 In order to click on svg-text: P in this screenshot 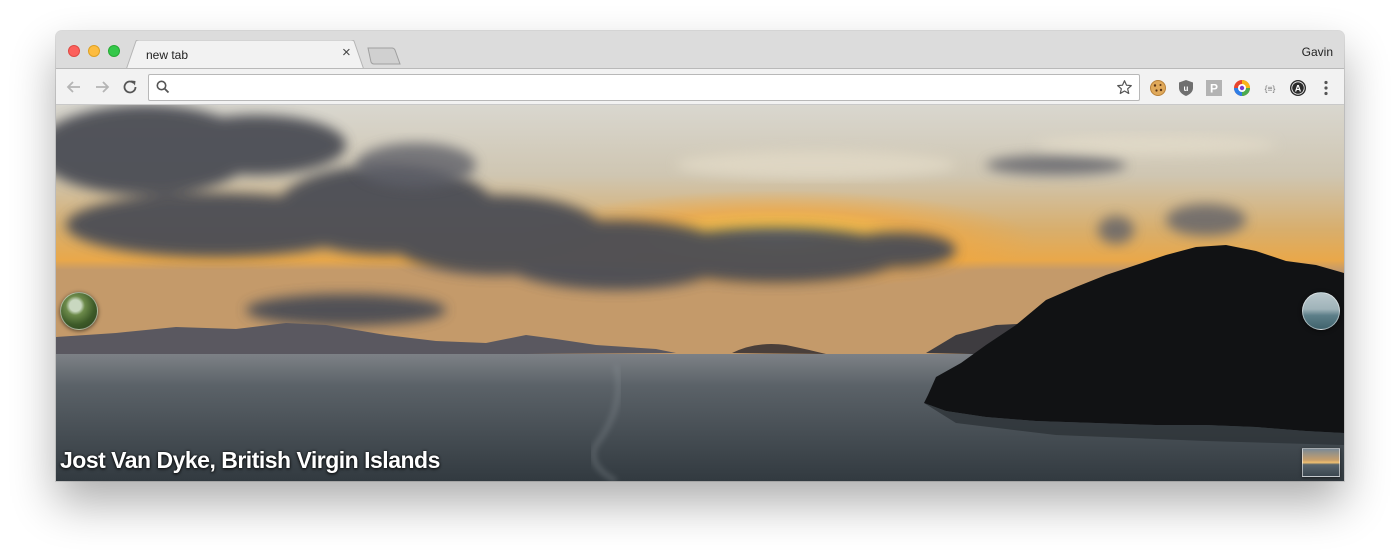, I will do `click(1214, 89)`.